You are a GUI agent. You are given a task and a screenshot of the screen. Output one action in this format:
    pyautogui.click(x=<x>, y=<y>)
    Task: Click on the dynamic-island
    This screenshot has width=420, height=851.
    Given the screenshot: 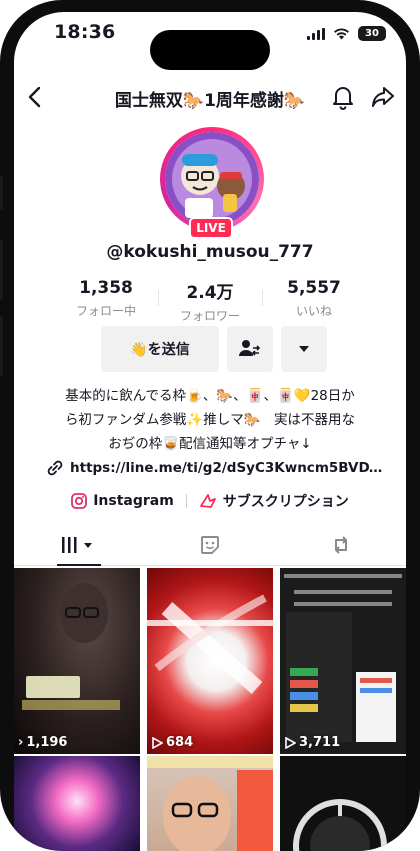 What is the action you would take?
    pyautogui.click(x=210, y=50)
    